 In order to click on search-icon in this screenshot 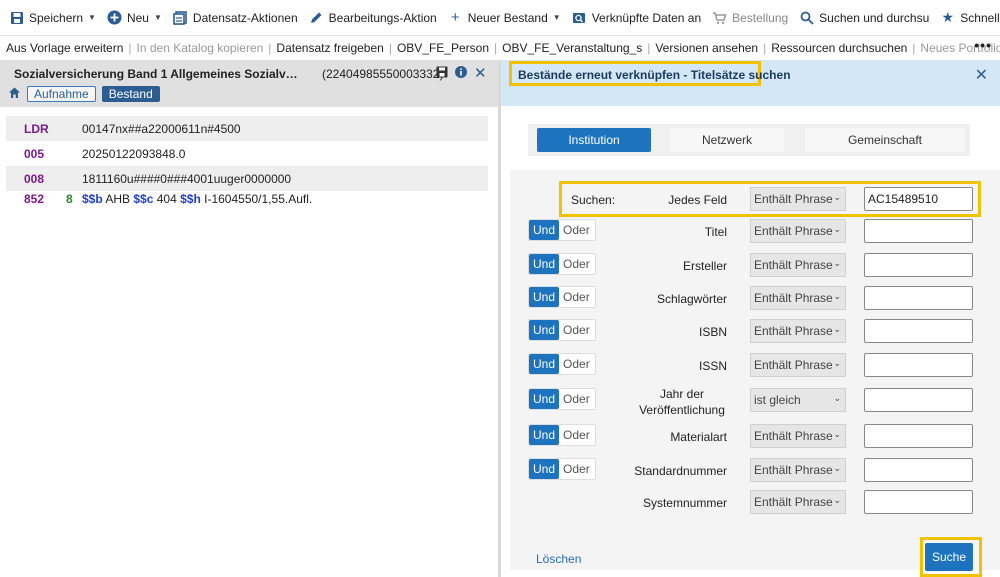, I will do `click(806, 17)`.